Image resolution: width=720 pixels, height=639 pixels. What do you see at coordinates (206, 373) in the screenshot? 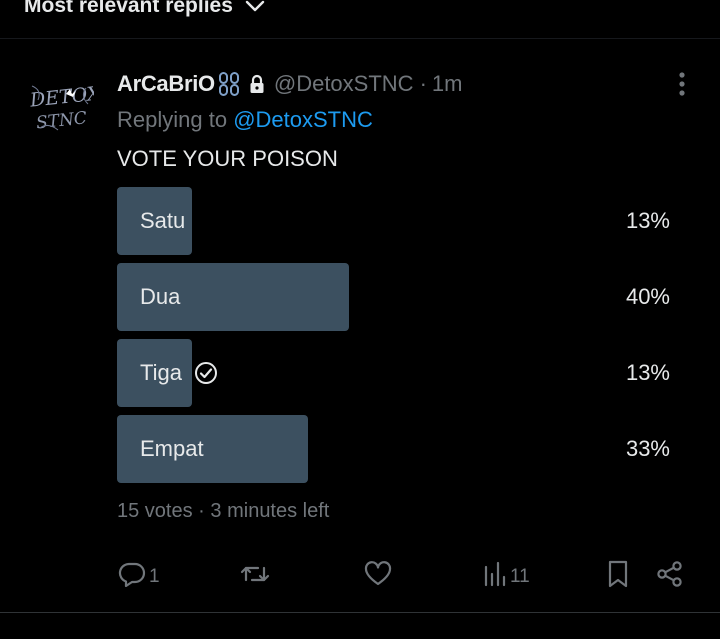
I see `check-circle-icon` at bounding box center [206, 373].